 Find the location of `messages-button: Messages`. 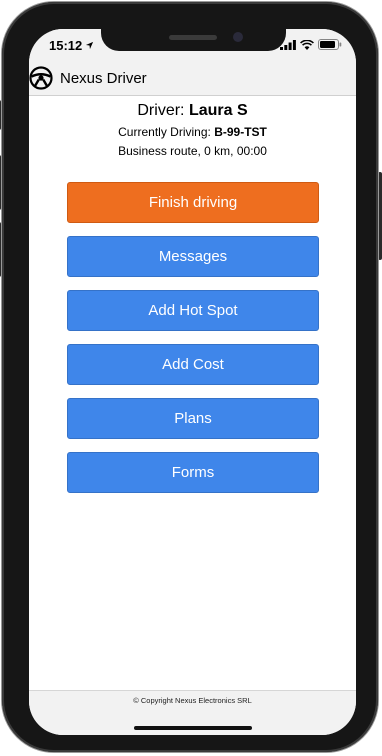

messages-button: Messages is located at coordinates (193, 256).